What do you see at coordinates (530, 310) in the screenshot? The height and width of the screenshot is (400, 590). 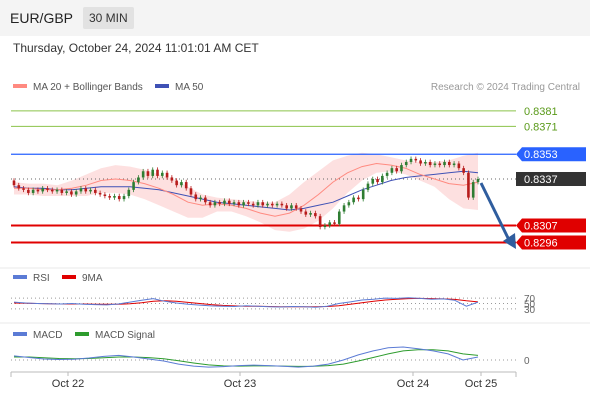 I see `rsi-tick-label: 30` at bounding box center [530, 310].